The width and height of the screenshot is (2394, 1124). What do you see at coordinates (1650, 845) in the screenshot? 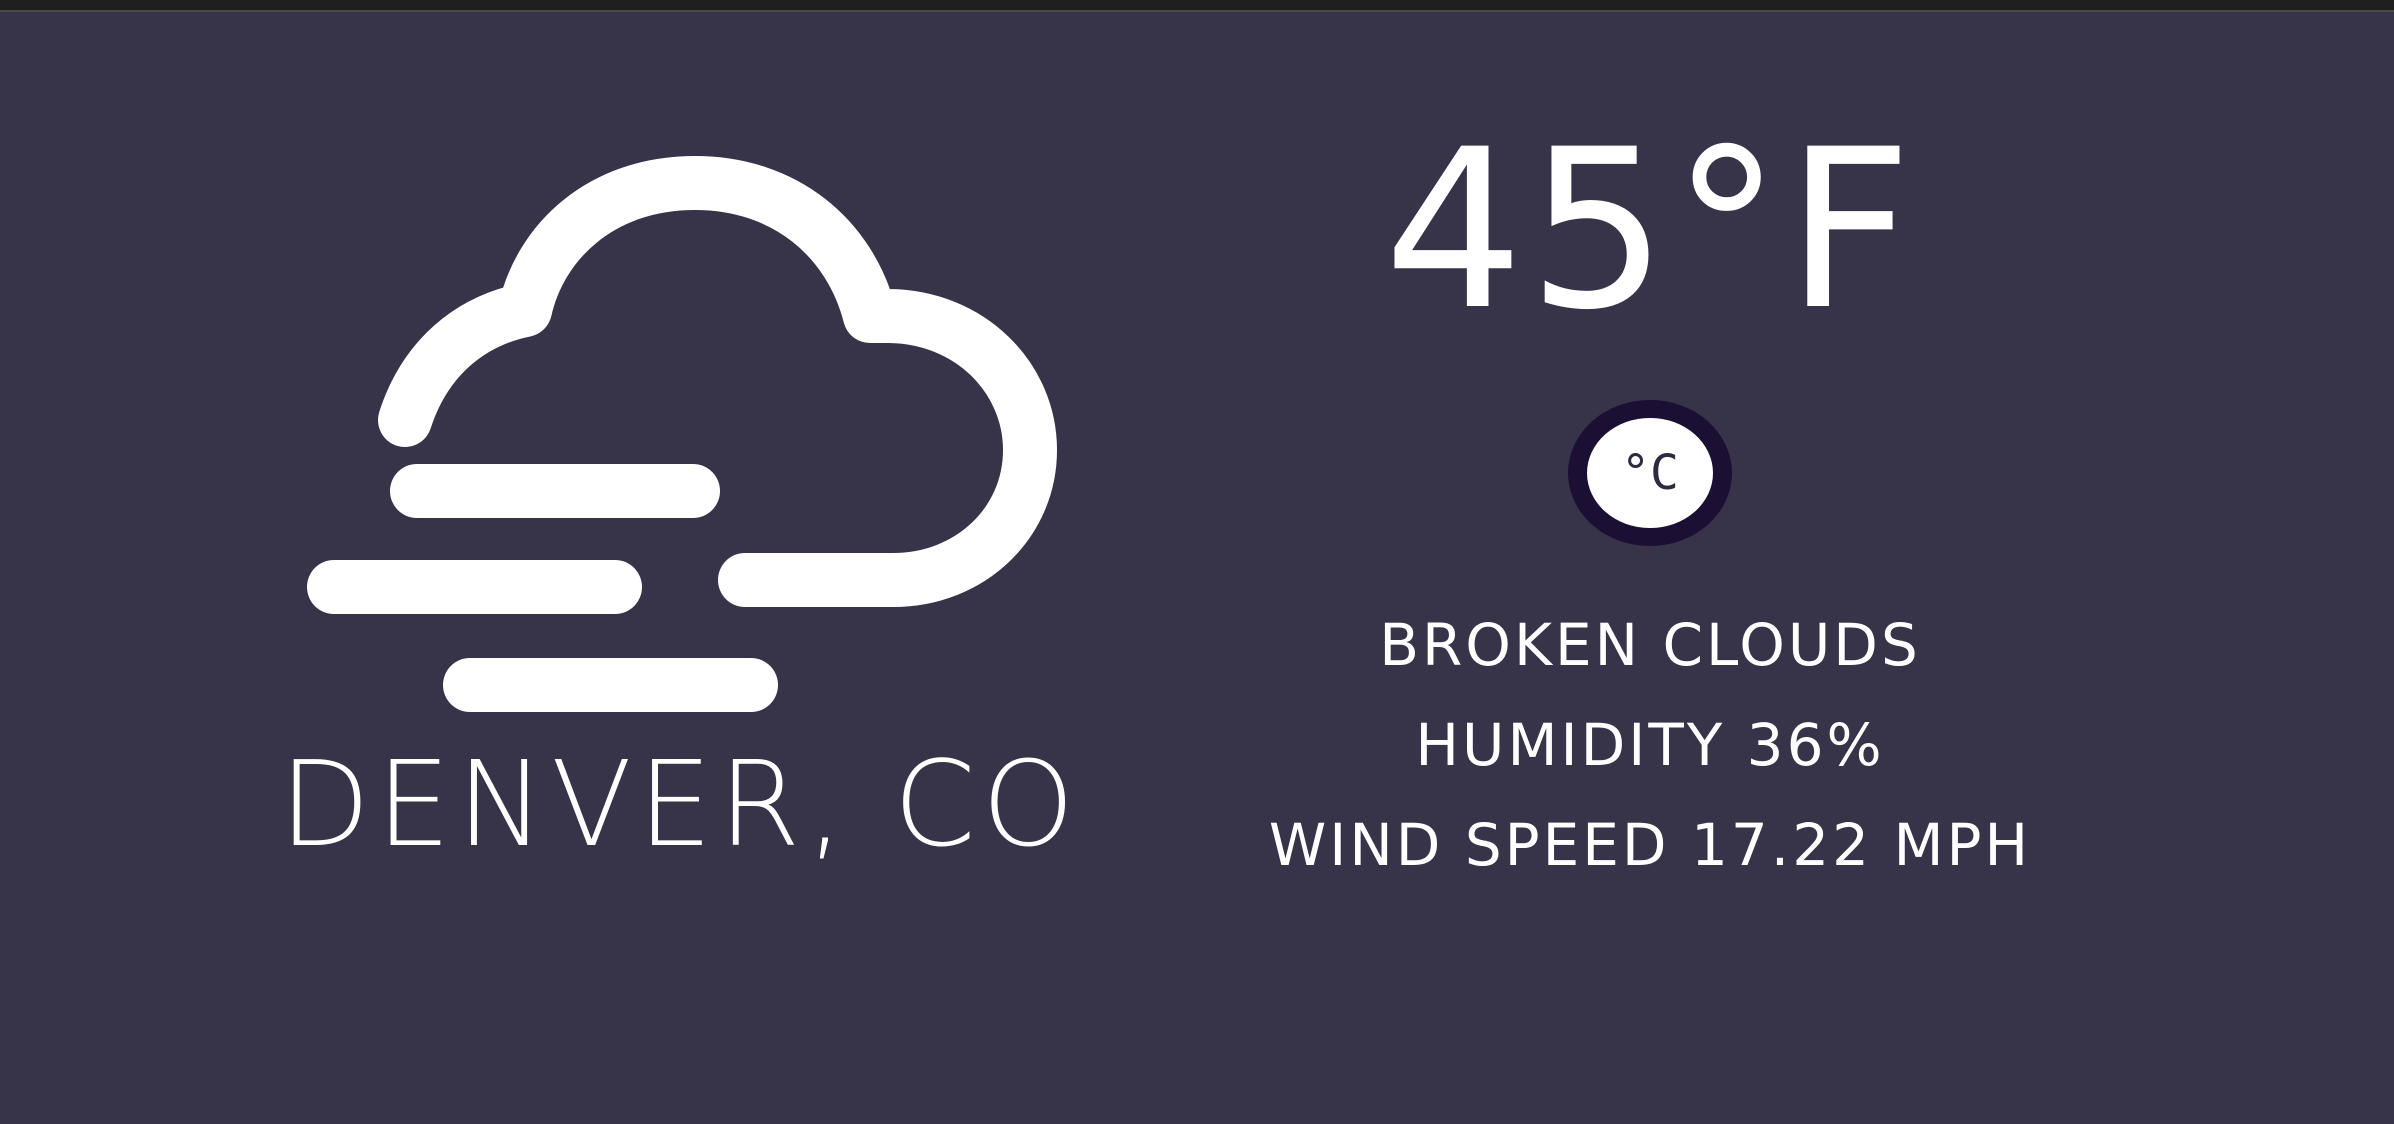
I see `wind-speed-readout: WIND SPEED 17.22 MPH` at bounding box center [1650, 845].